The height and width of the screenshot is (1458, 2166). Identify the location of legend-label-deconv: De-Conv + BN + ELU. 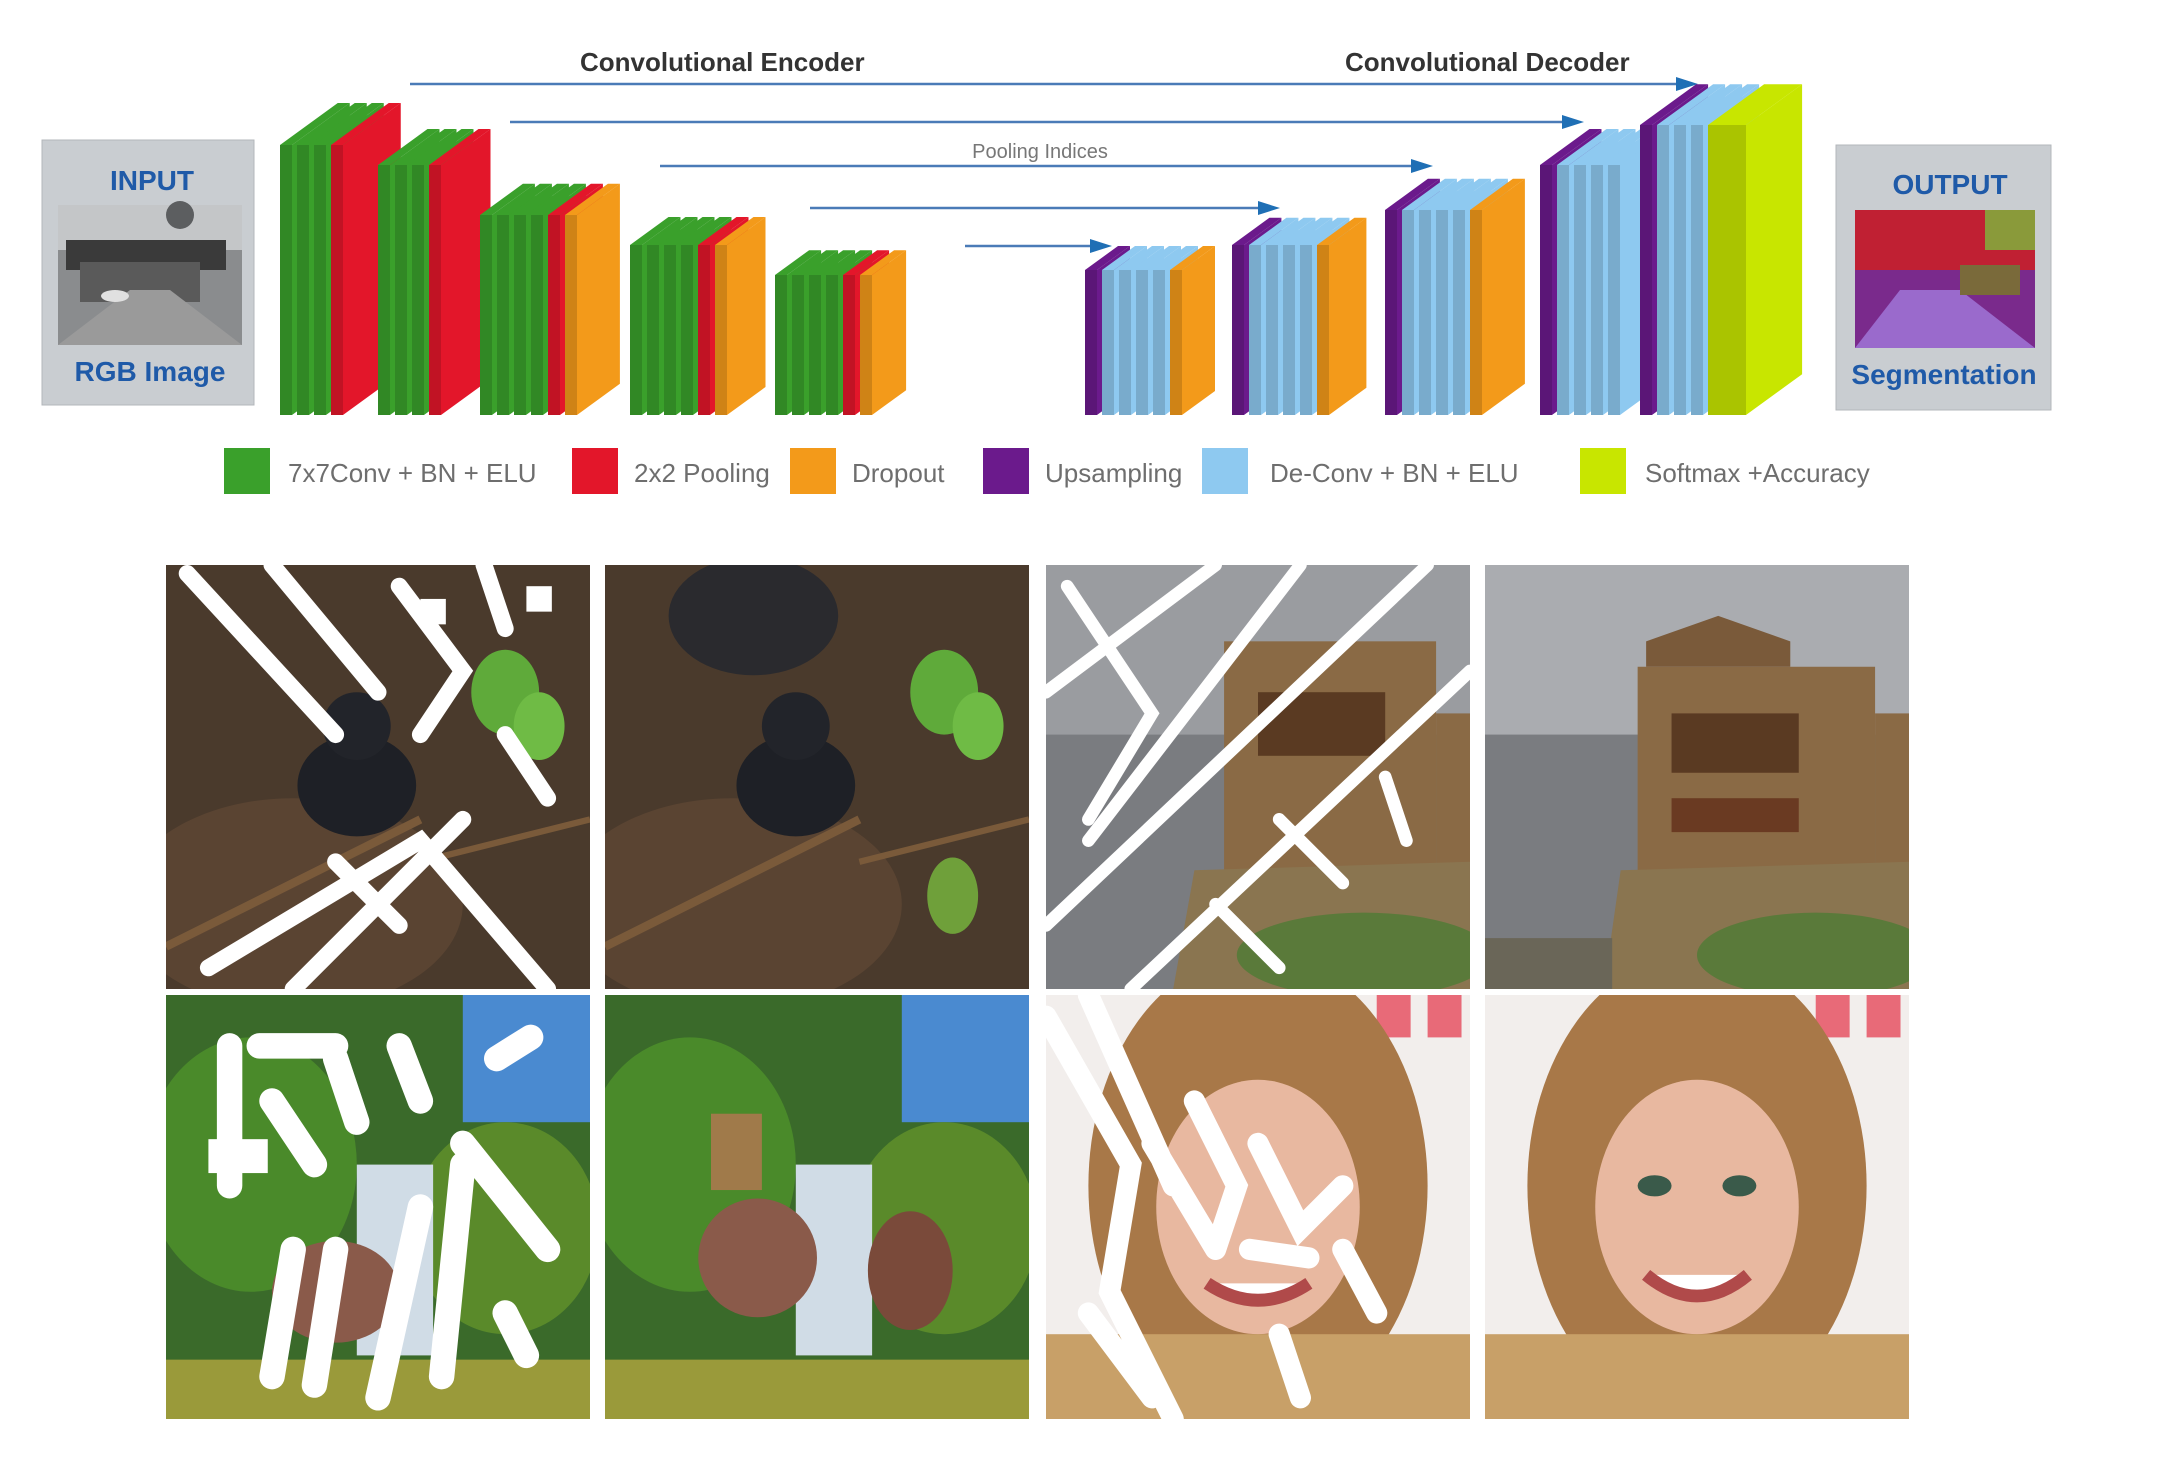
(1394, 473).